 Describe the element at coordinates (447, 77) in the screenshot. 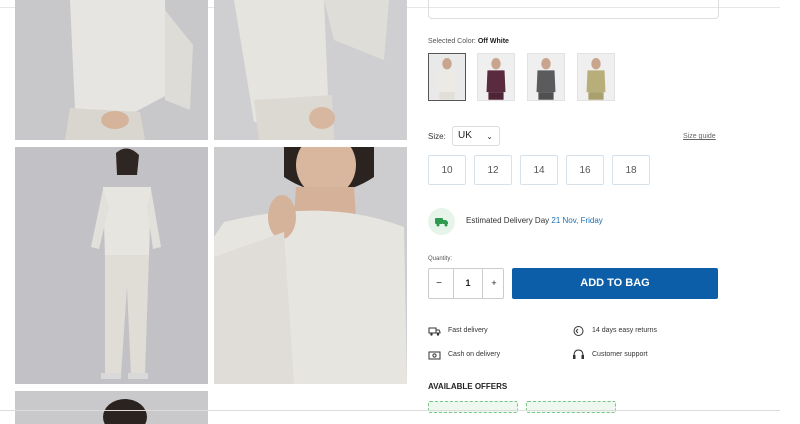

I see `color-swatch-off-white` at that location.